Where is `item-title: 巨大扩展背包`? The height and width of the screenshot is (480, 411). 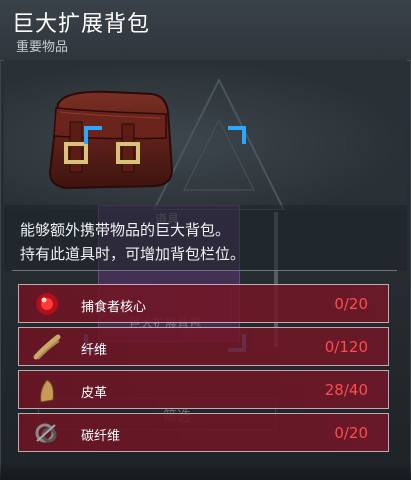 item-title: 巨大扩展背包 is located at coordinates (81, 24).